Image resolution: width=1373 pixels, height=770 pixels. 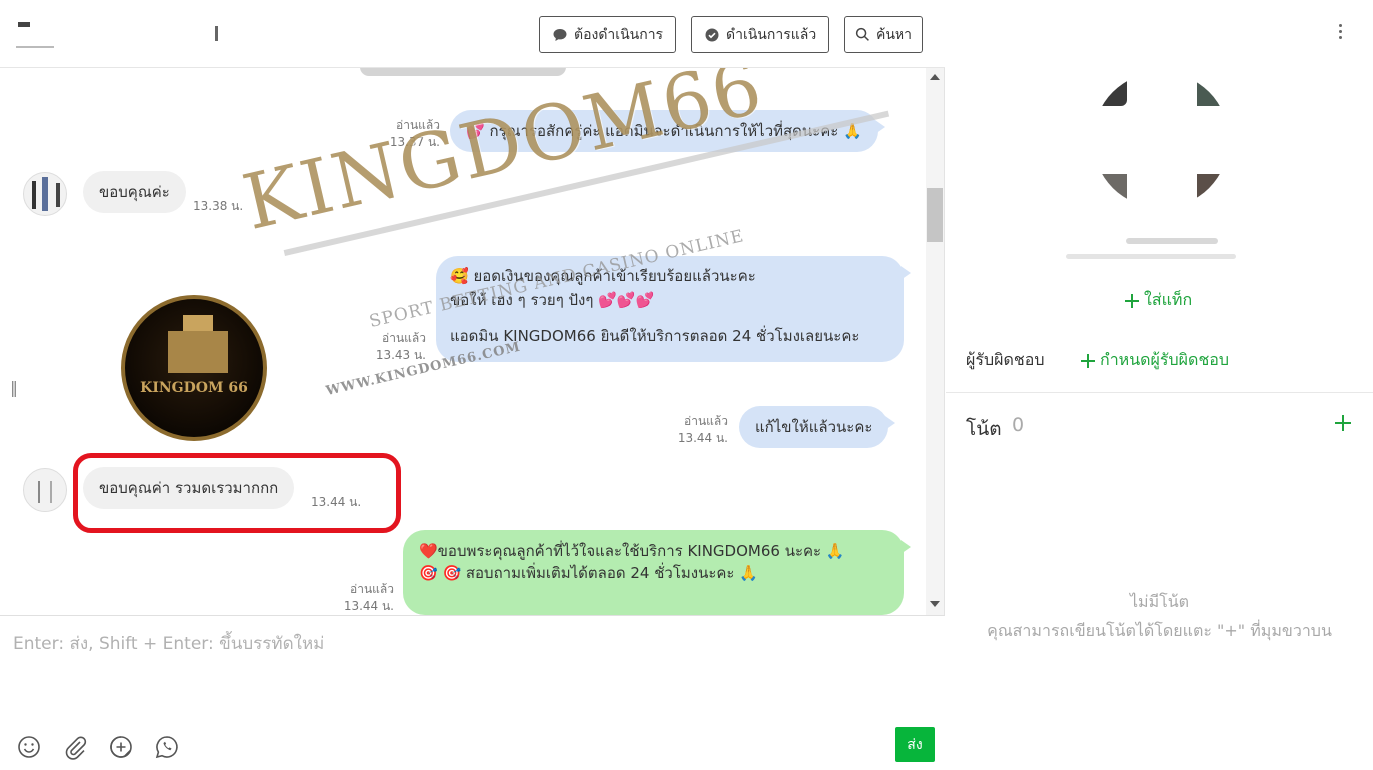 What do you see at coordinates (218, 206) in the screenshot?
I see `message-time: 13.38 น.` at bounding box center [218, 206].